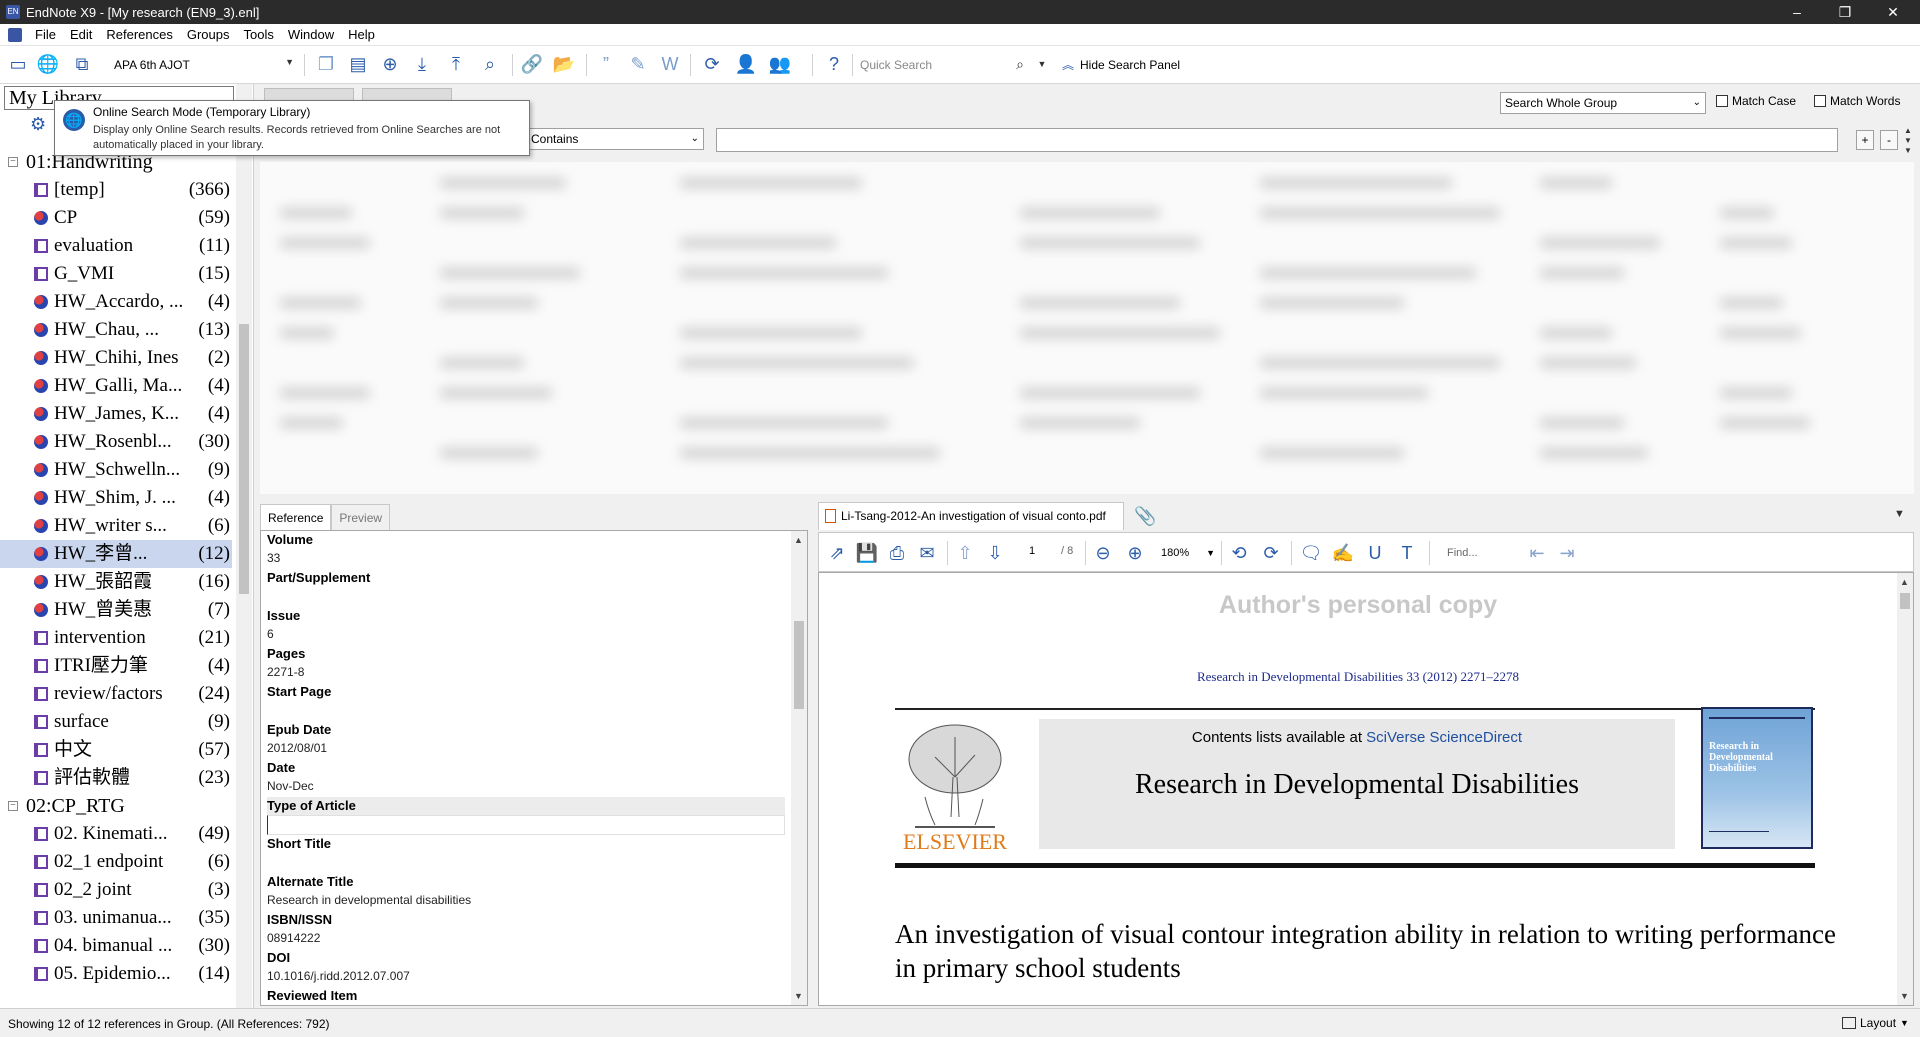 This screenshot has width=1920, height=1037. What do you see at coordinates (1407, 553) in the screenshot?
I see `strikethrough-icon: T` at bounding box center [1407, 553].